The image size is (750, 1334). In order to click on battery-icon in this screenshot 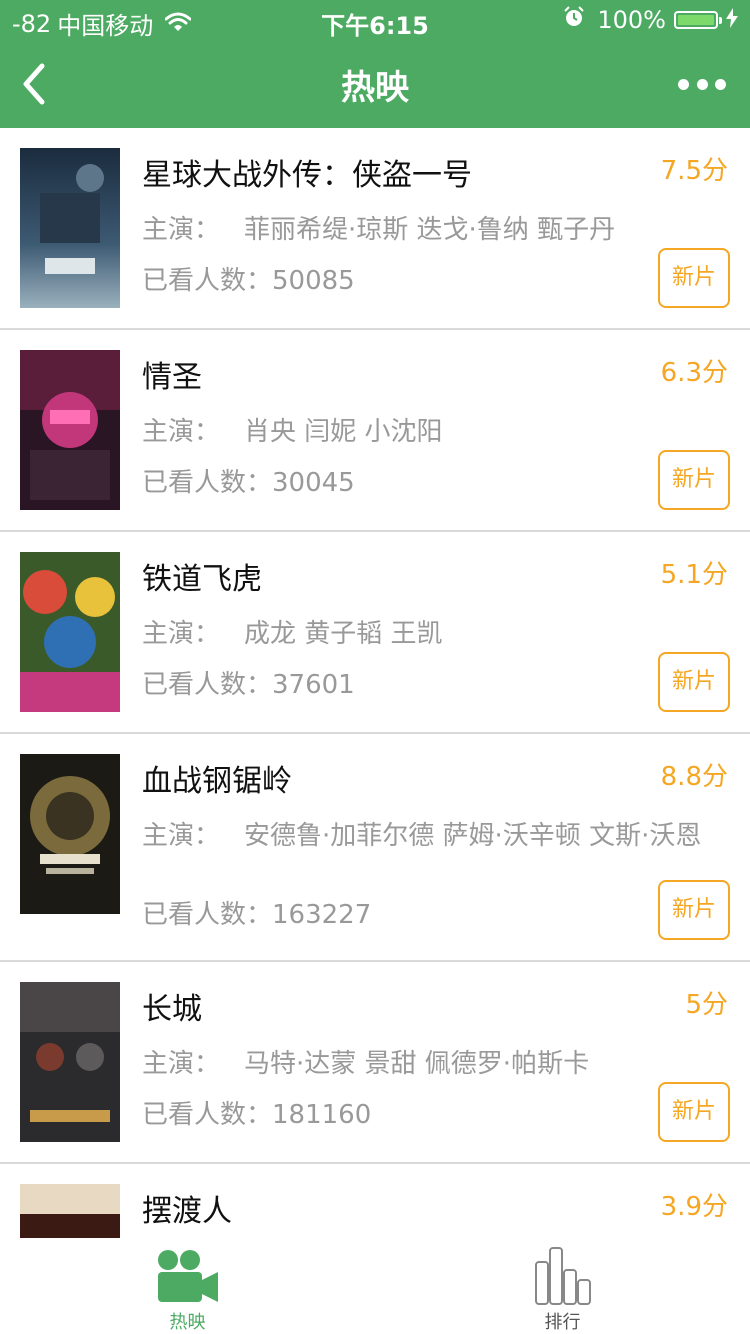, I will do `click(698, 20)`.